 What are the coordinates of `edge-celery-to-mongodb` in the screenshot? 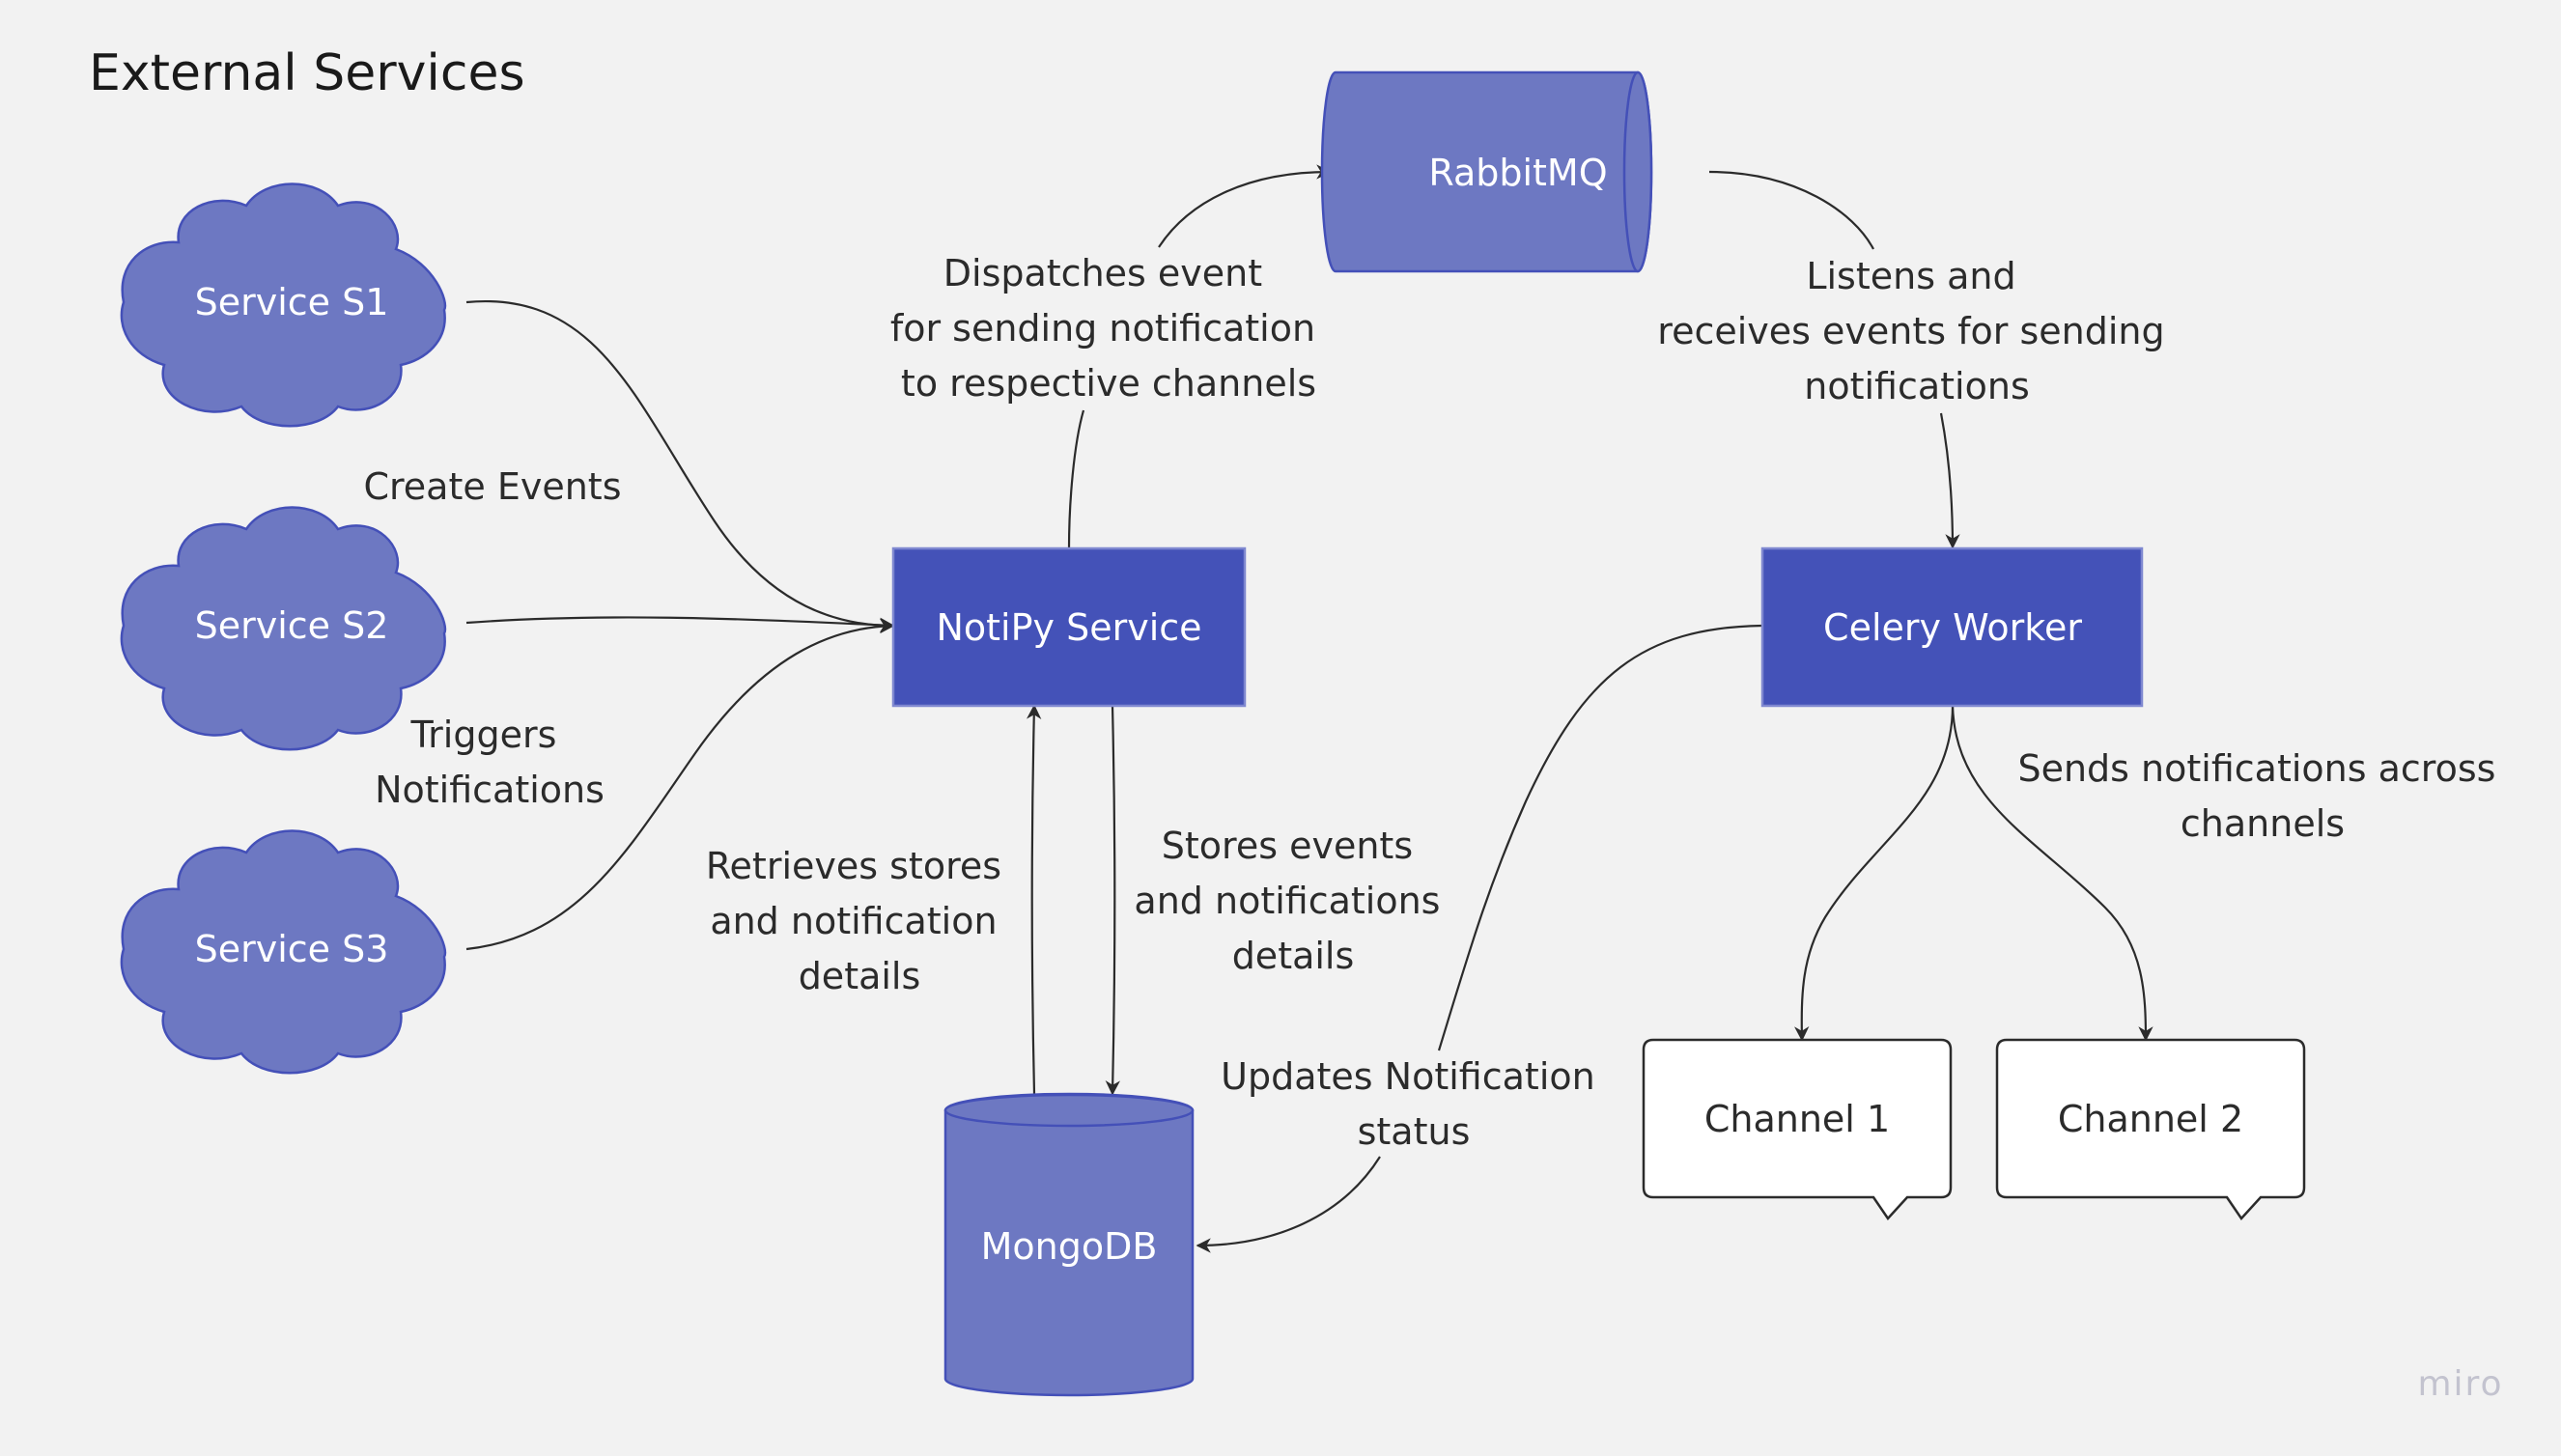 It's located at (1600, 838).